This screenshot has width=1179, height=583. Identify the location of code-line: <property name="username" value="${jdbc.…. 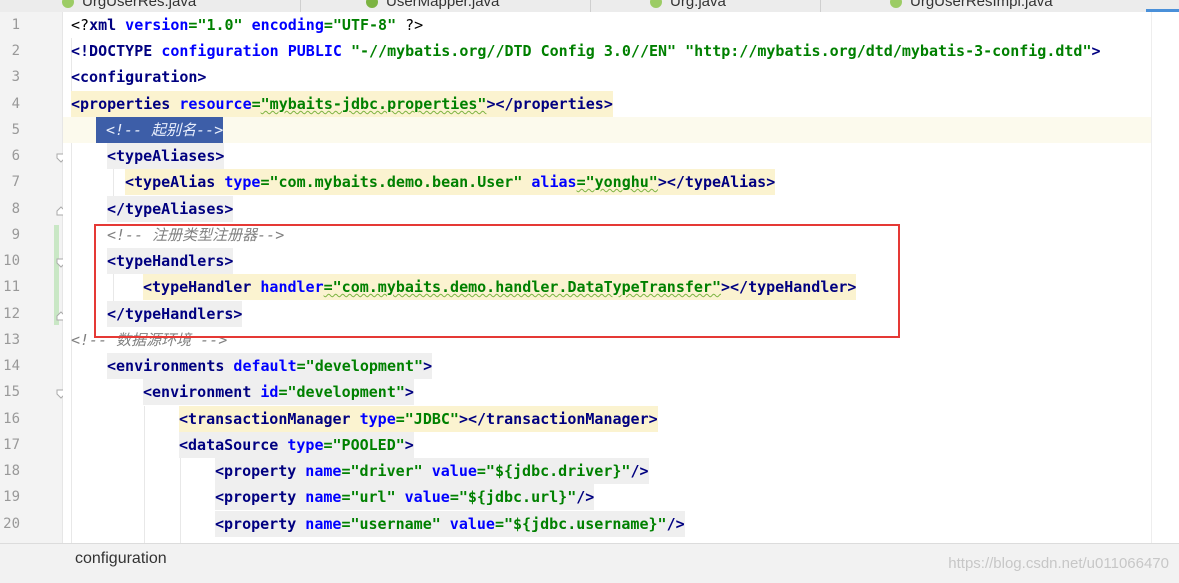
(607, 524).